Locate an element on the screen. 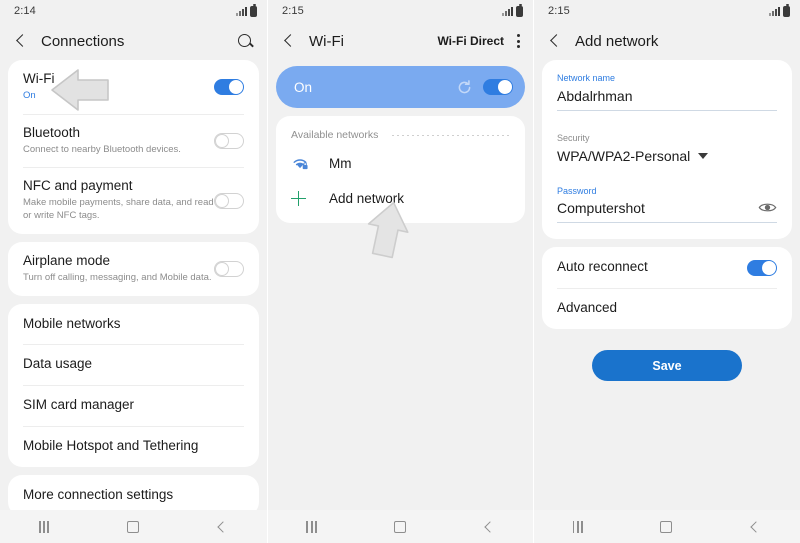  plus-icon is located at coordinates (304, 198).